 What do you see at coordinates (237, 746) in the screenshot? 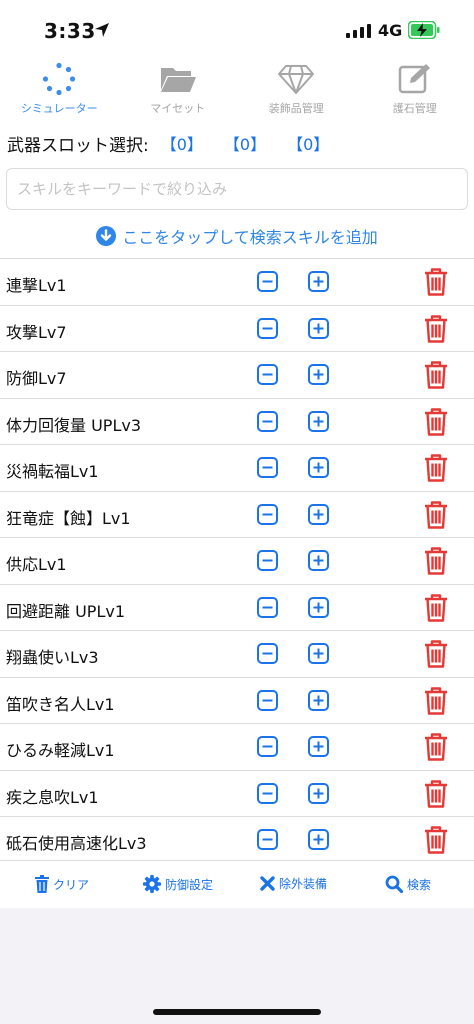
I see `skill-row: ひるみ軽減Lv1` at bounding box center [237, 746].